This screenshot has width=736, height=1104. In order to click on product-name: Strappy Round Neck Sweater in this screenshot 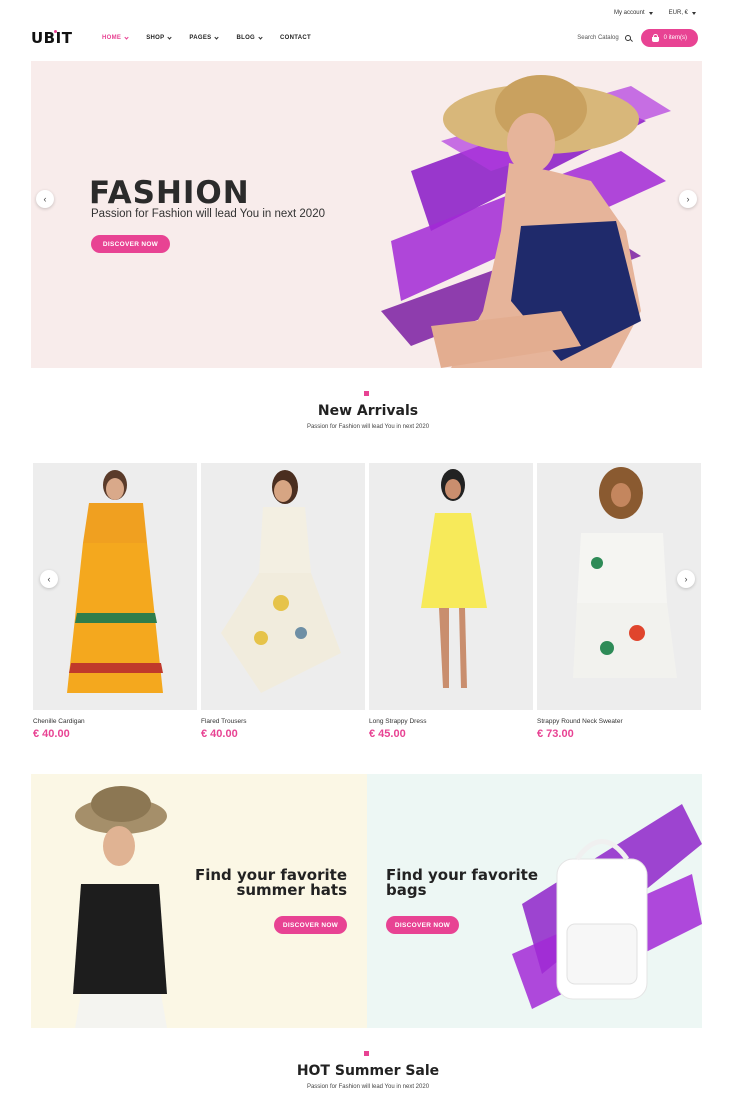, I will do `click(619, 721)`.